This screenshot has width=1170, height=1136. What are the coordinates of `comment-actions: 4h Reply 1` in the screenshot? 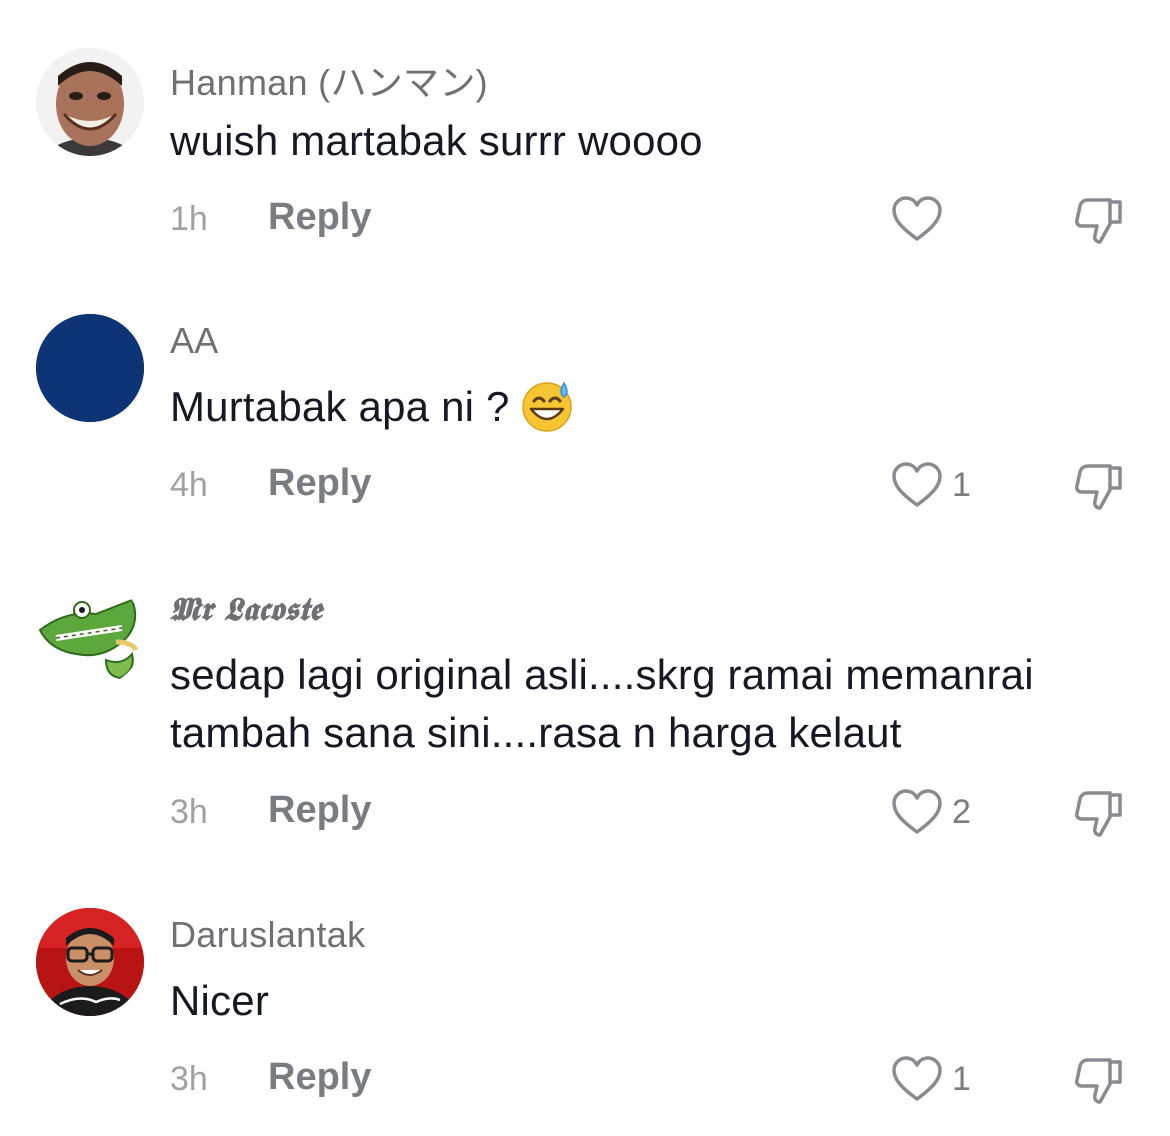 It's located at (660, 485).